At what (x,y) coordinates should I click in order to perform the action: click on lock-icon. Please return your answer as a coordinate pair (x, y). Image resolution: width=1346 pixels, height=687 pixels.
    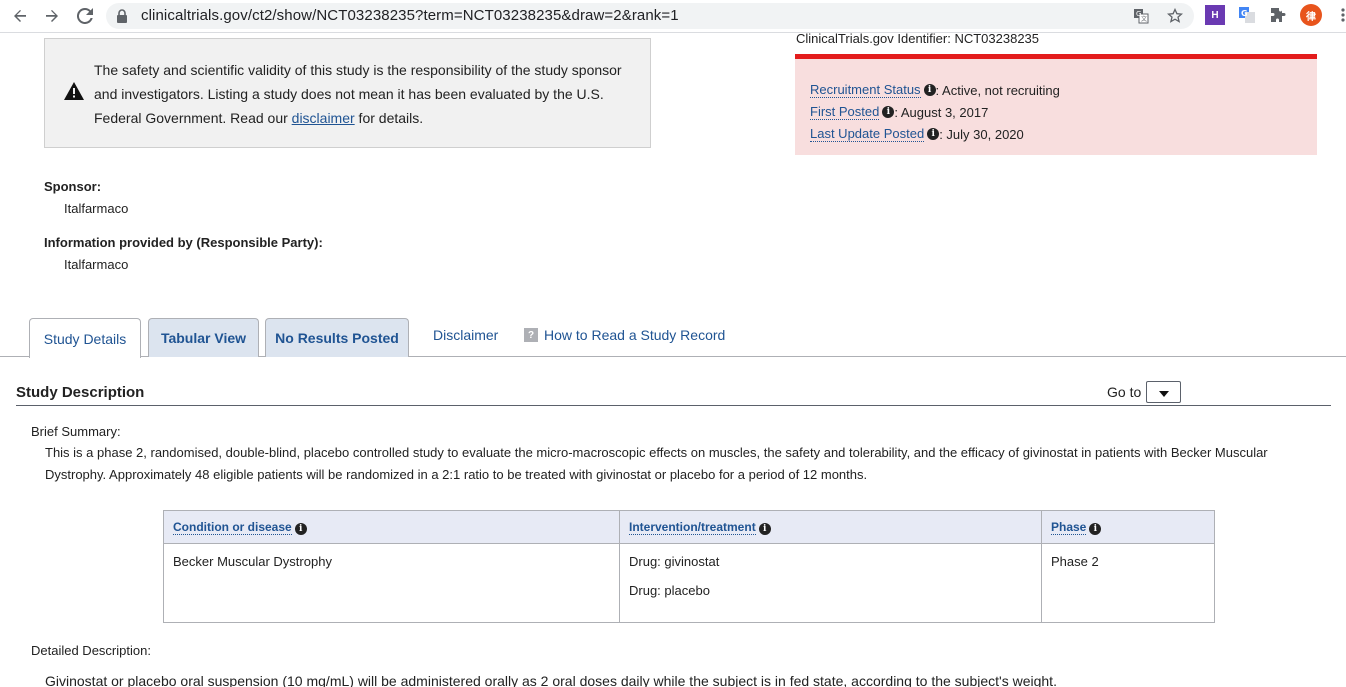
    Looking at the image, I should click on (122, 17).